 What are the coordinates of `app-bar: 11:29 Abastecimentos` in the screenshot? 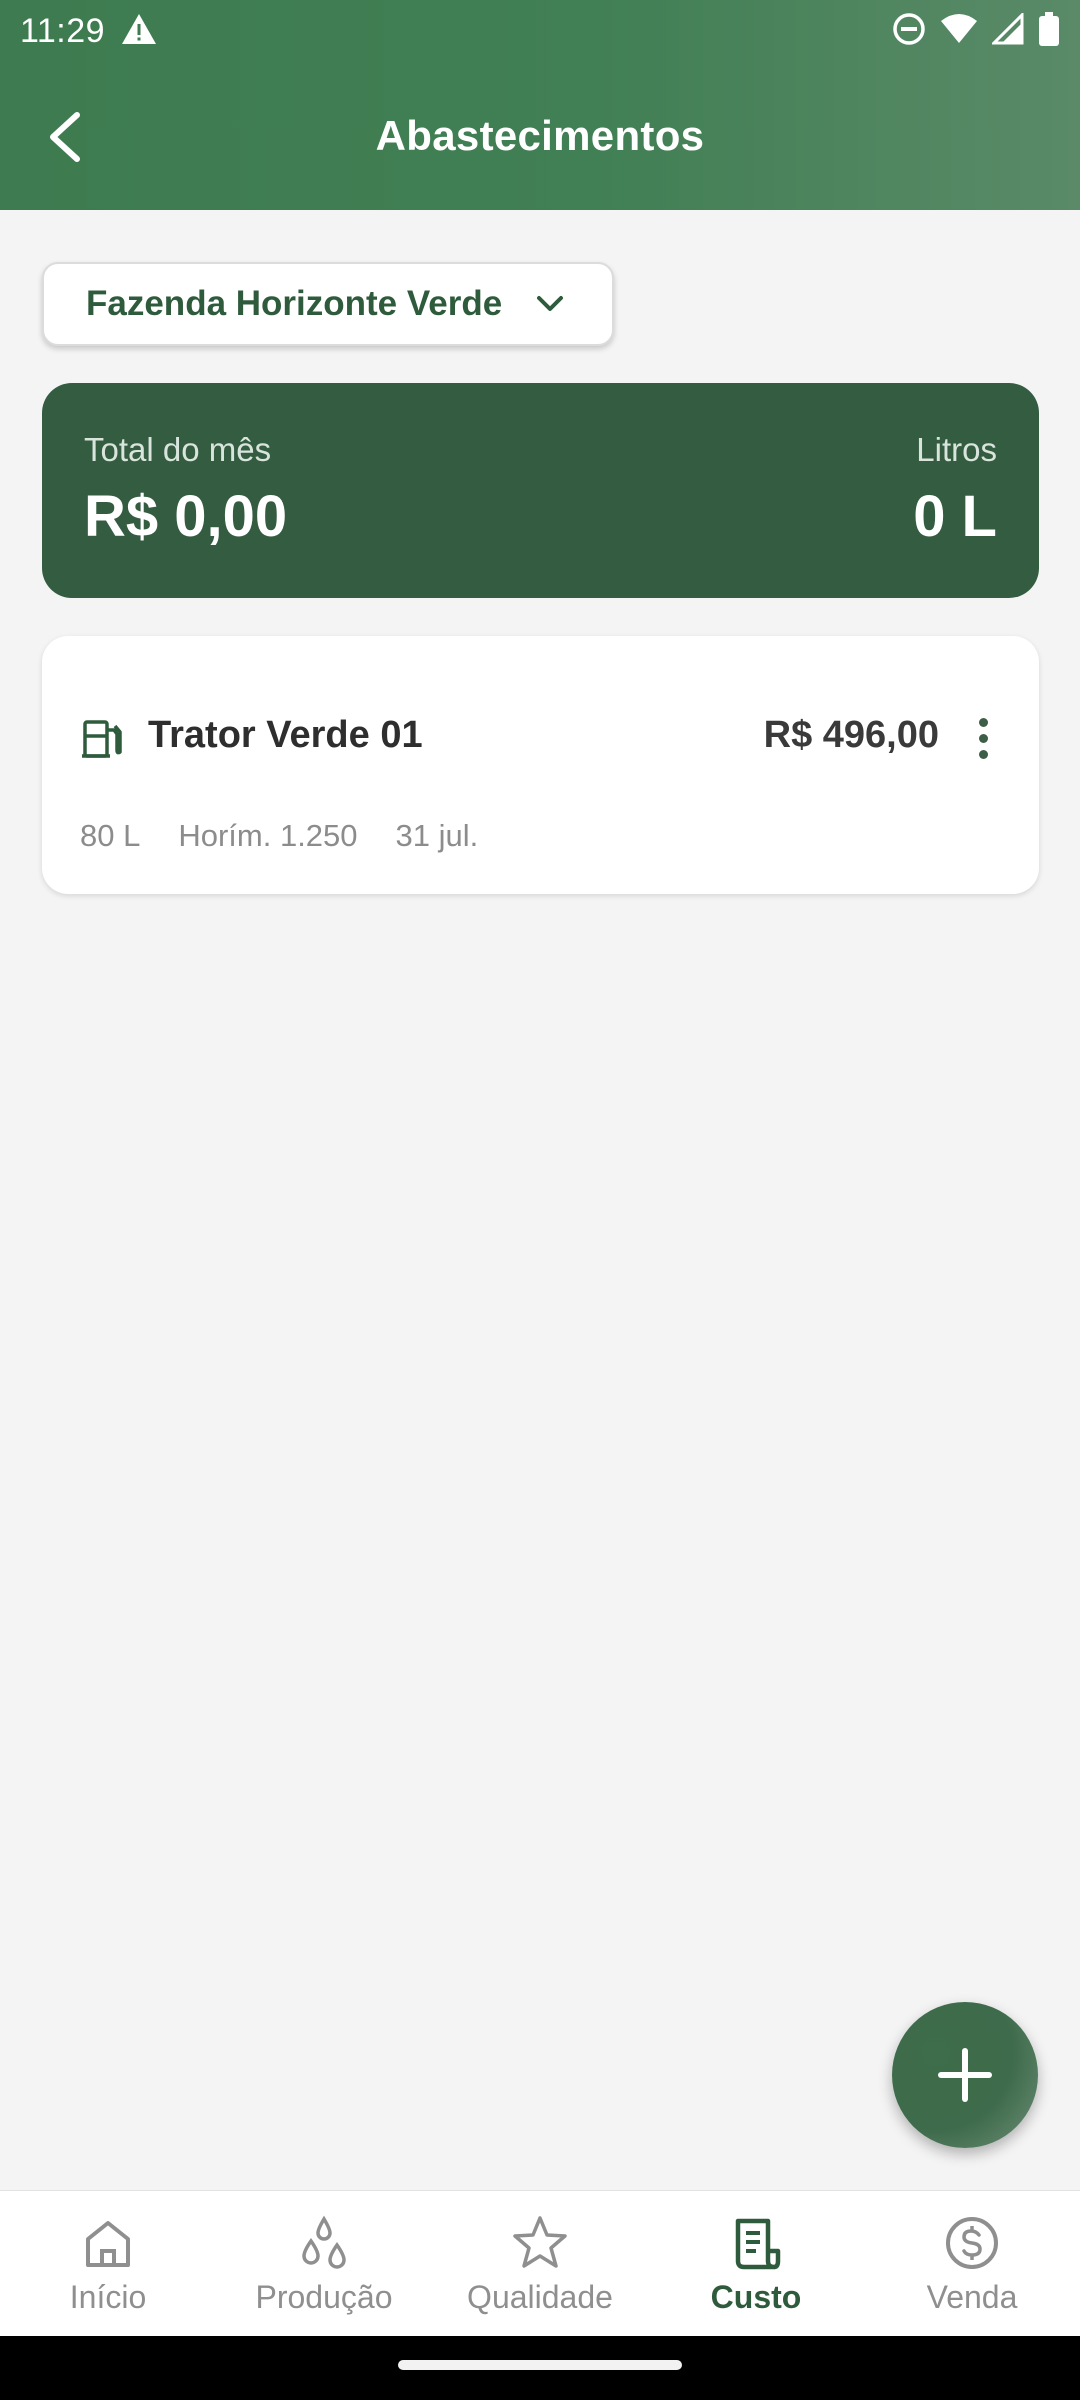 It's located at (540, 105).